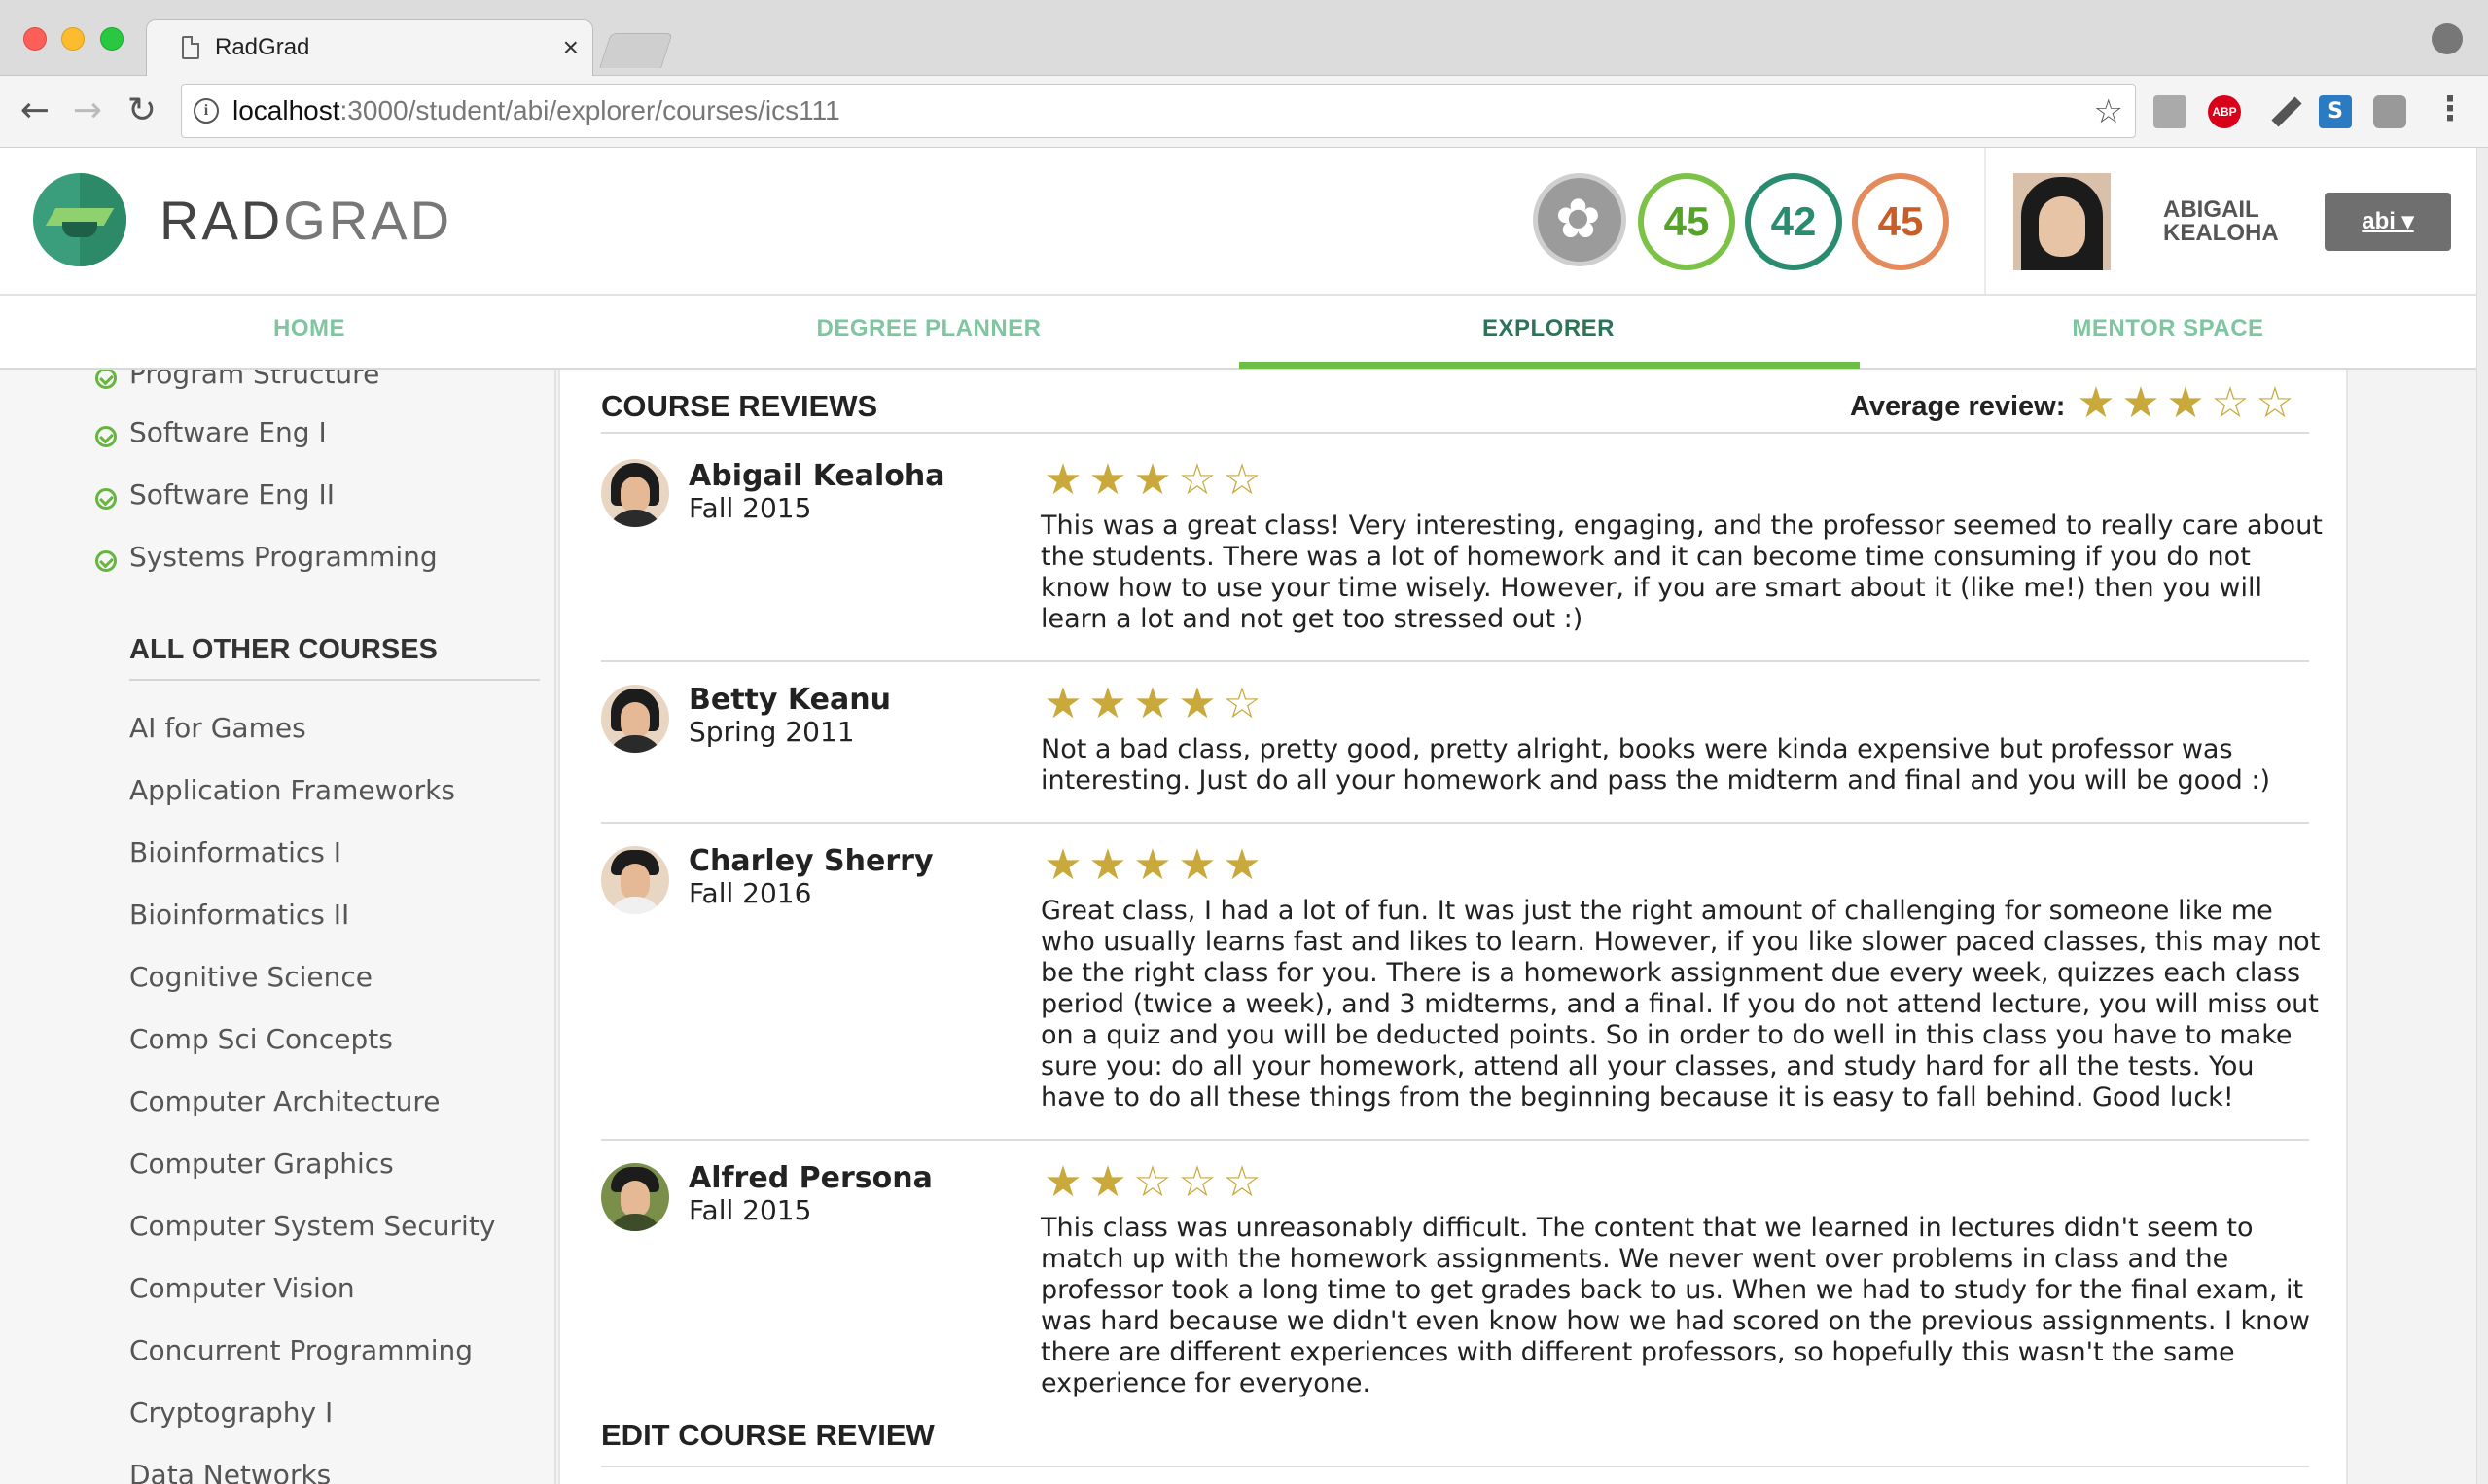  What do you see at coordinates (2169, 112) in the screenshot?
I see `camera-extension-icon` at bounding box center [2169, 112].